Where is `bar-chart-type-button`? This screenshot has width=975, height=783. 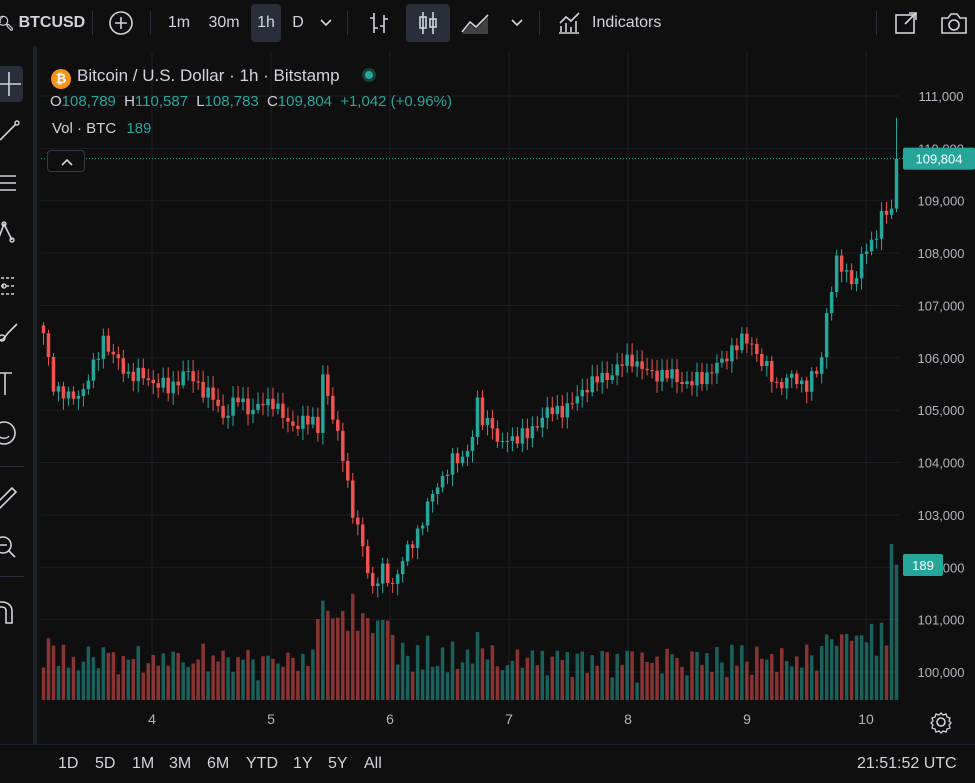
bar-chart-type-button is located at coordinates (379, 23).